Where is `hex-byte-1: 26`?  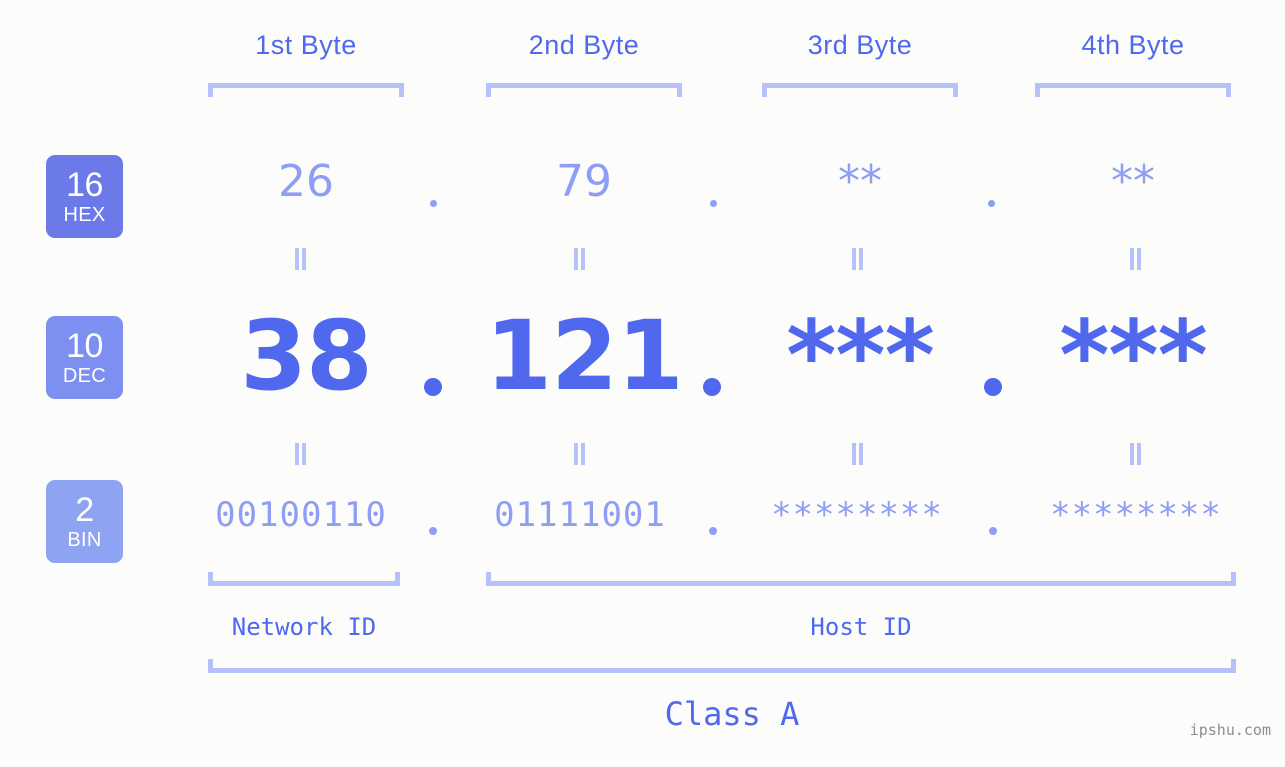 hex-byte-1: 26 is located at coordinates (306, 181).